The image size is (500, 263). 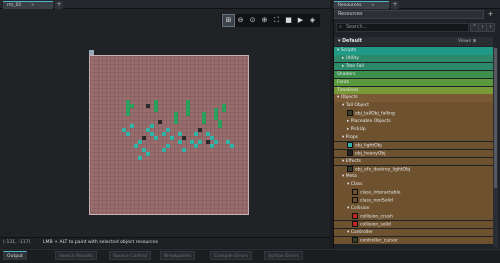 What do you see at coordinates (413, 74) in the screenshot?
I see `resource-tree-item: Shaders` at bounding box center [413, 74].